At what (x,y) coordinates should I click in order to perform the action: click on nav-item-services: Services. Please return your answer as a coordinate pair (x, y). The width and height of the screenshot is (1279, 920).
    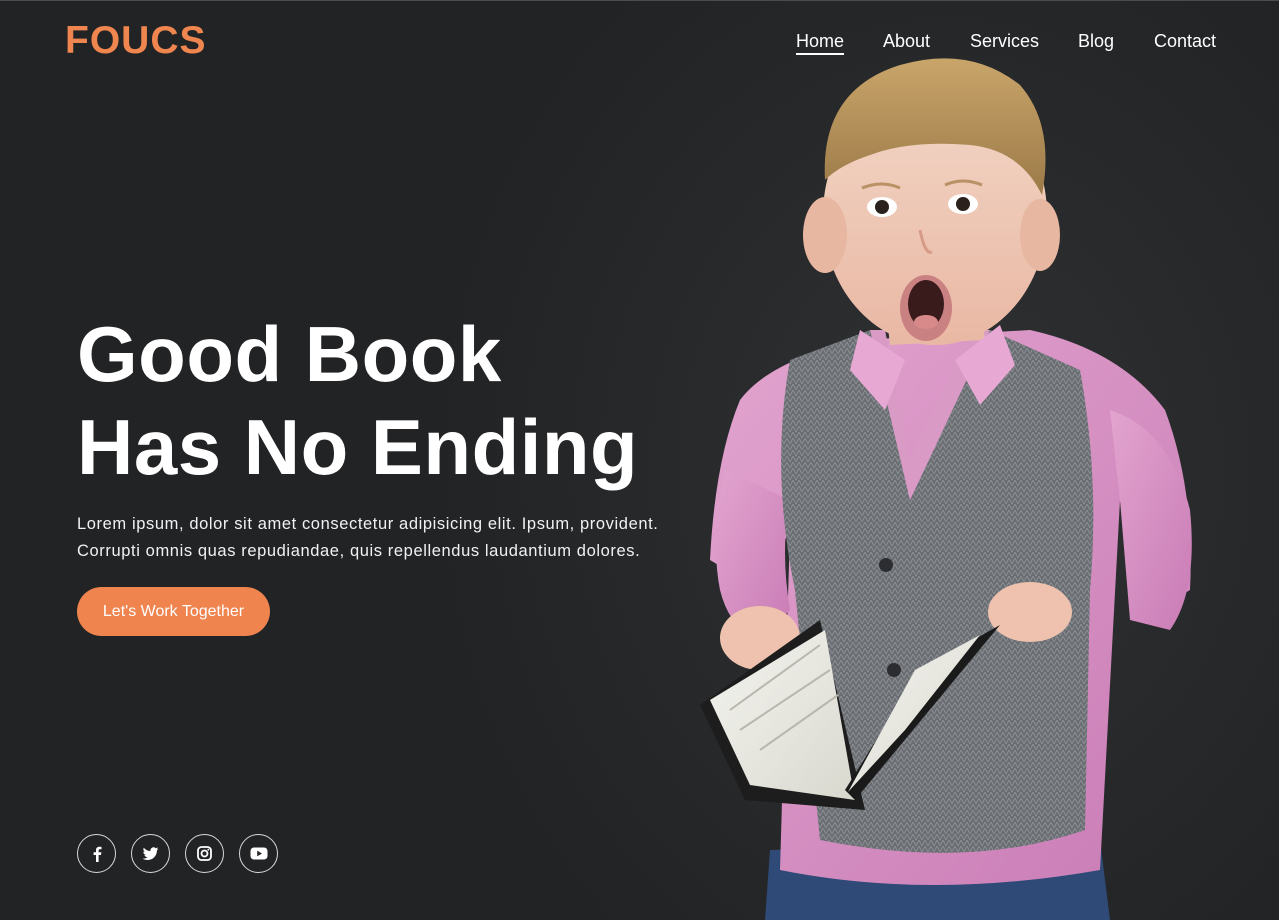
    Looking at the image, I should click on (1004, 41).